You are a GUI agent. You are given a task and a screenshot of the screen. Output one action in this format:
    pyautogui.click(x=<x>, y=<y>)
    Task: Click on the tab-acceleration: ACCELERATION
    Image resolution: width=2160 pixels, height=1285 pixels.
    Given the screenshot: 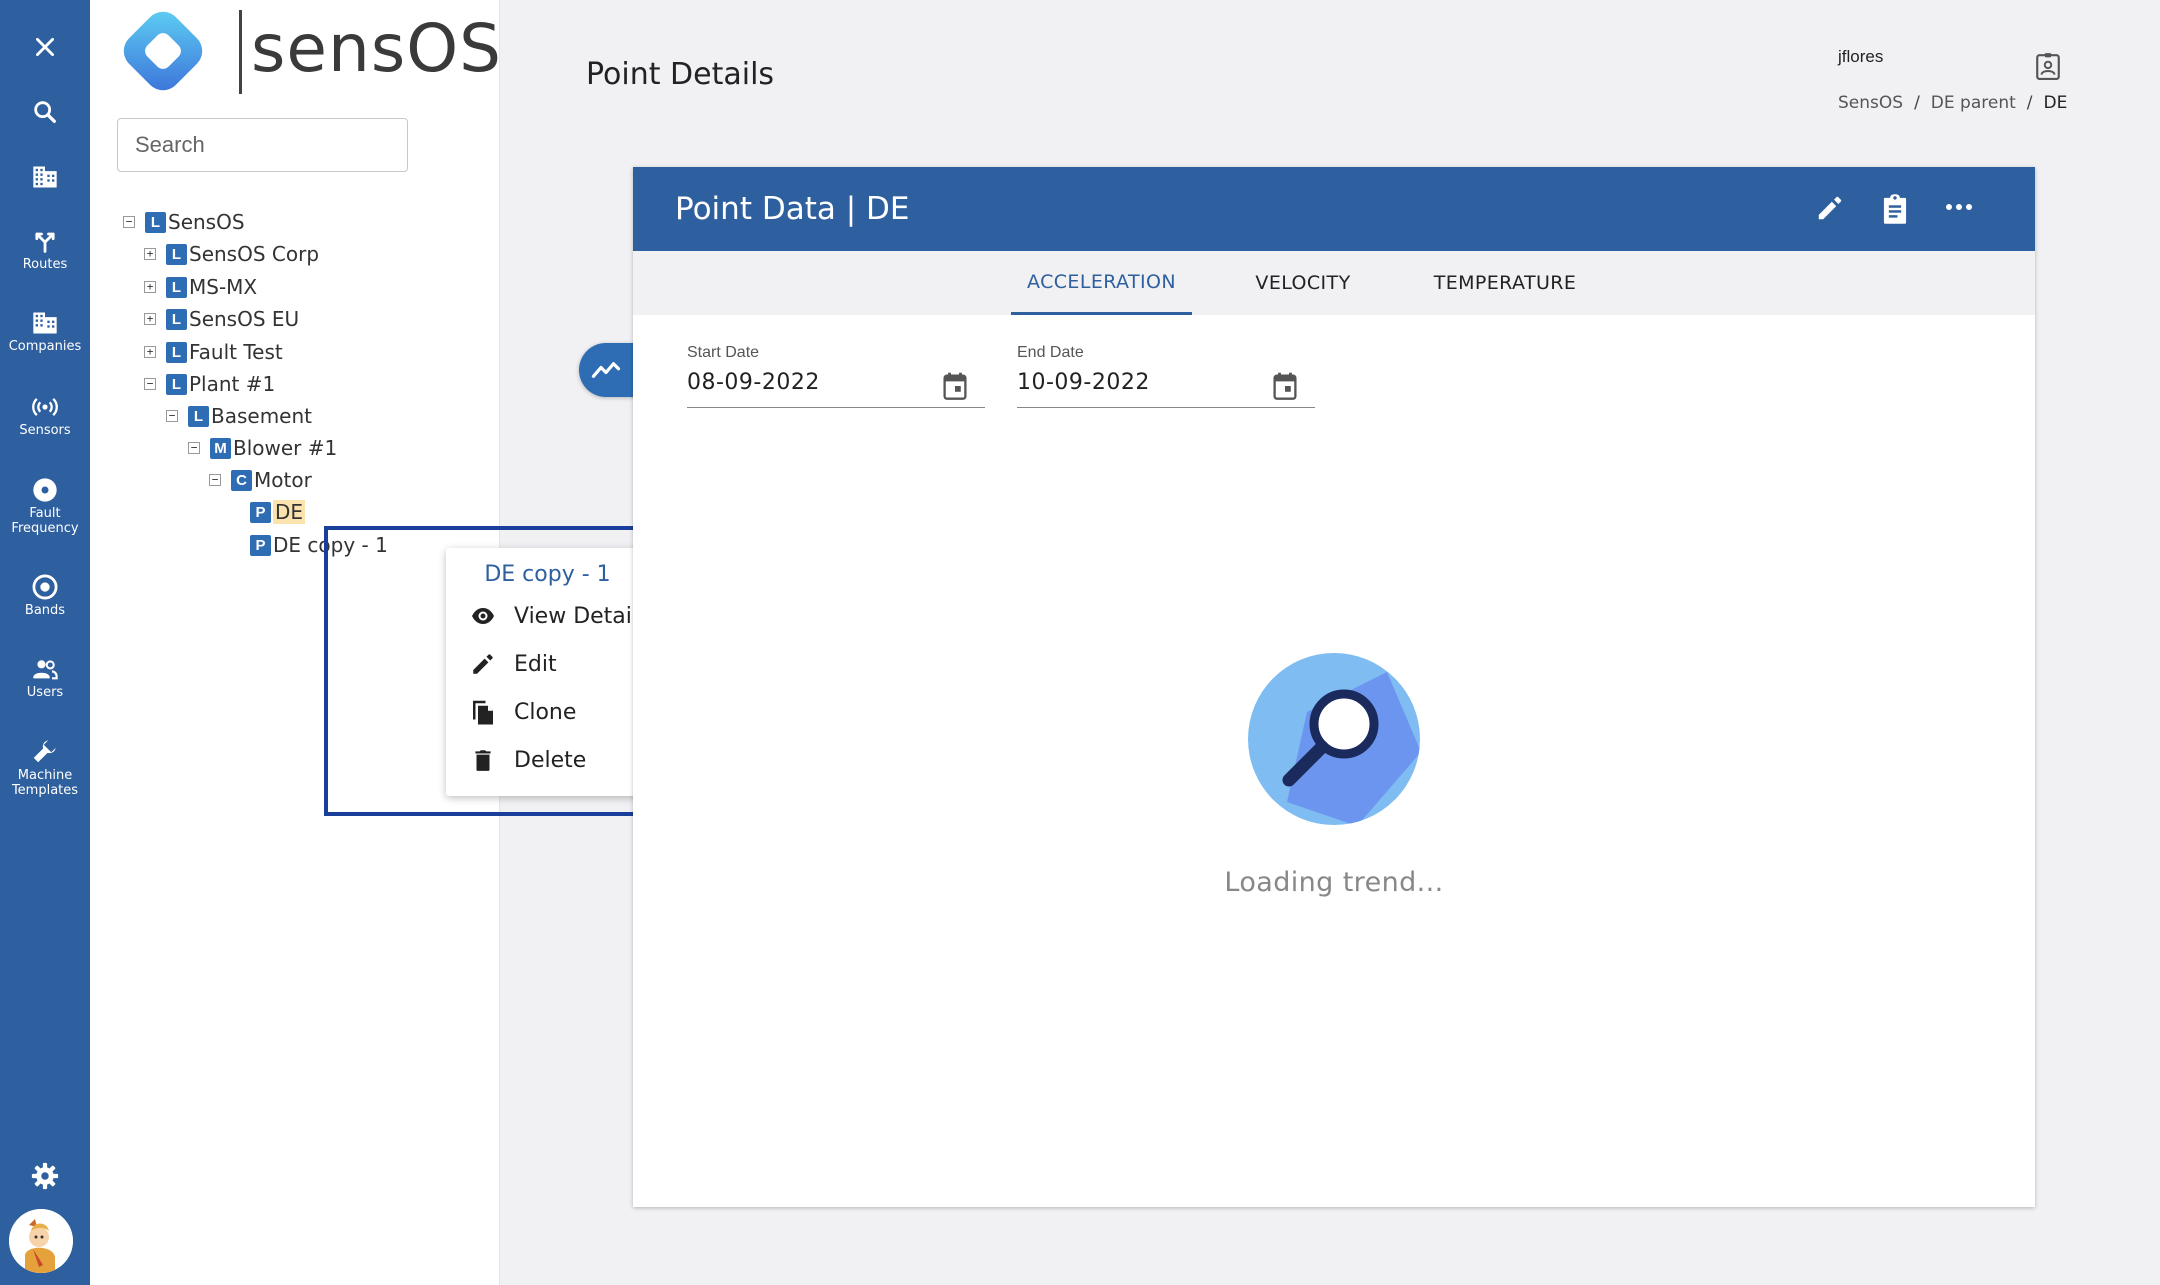 What is the action you would take?
    pyautogui.click(x=1101, y=283)
    